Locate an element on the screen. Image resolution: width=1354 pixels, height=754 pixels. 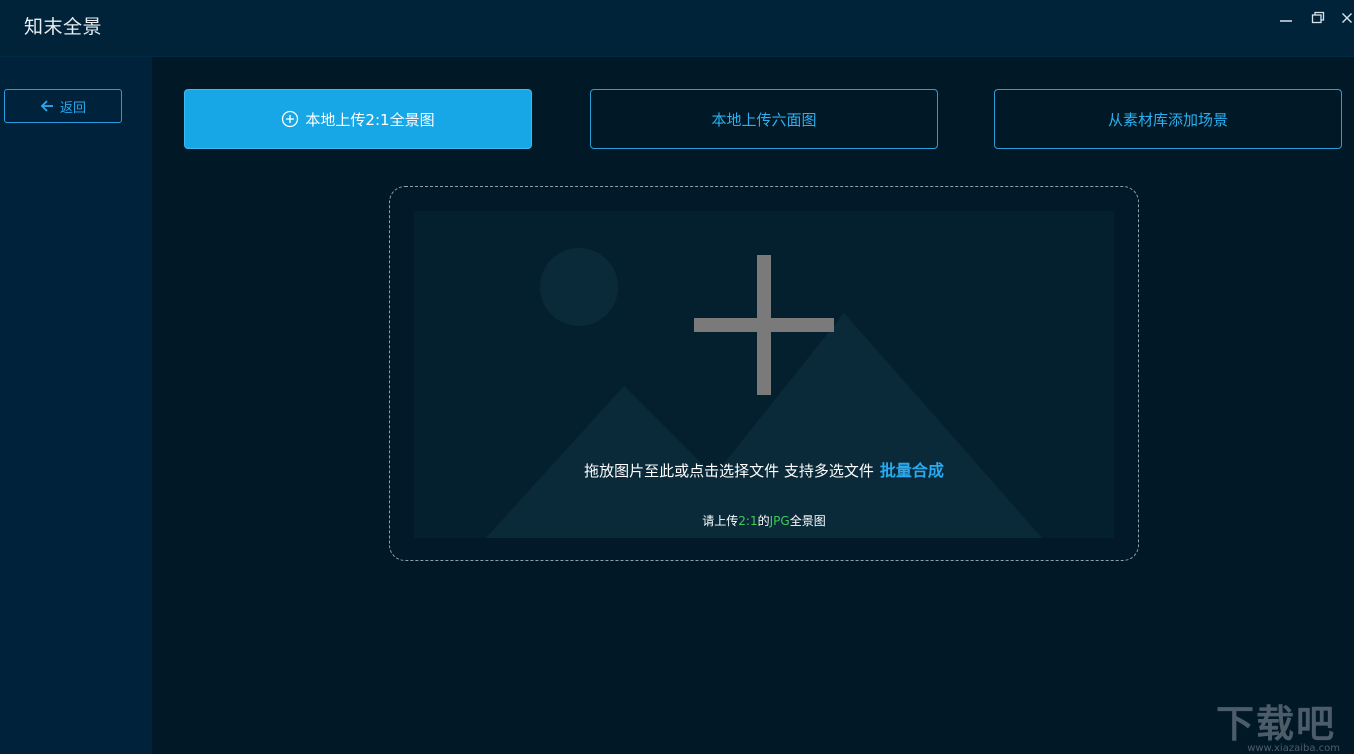
restore-button is located at coordinates (1318, 18).